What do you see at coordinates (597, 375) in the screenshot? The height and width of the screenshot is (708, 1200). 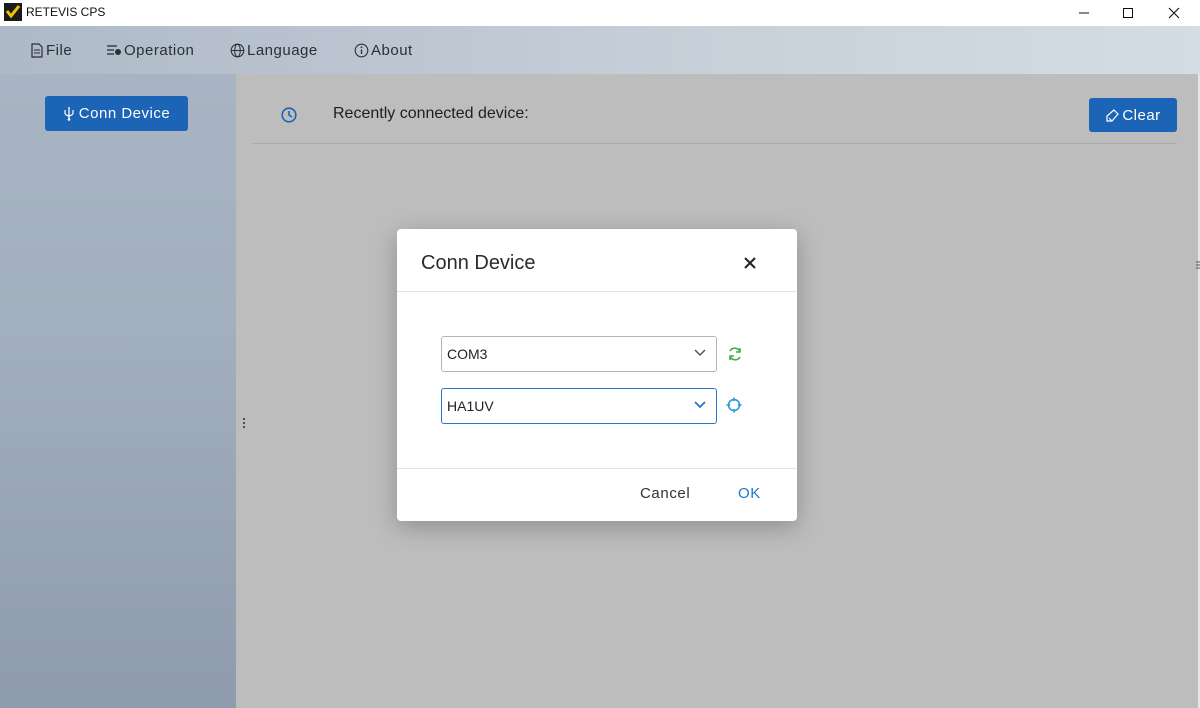 I see `conn-device-dialog: Conn Device COM3 HA1UV Cancel OK` at bounding box center [597, 375].